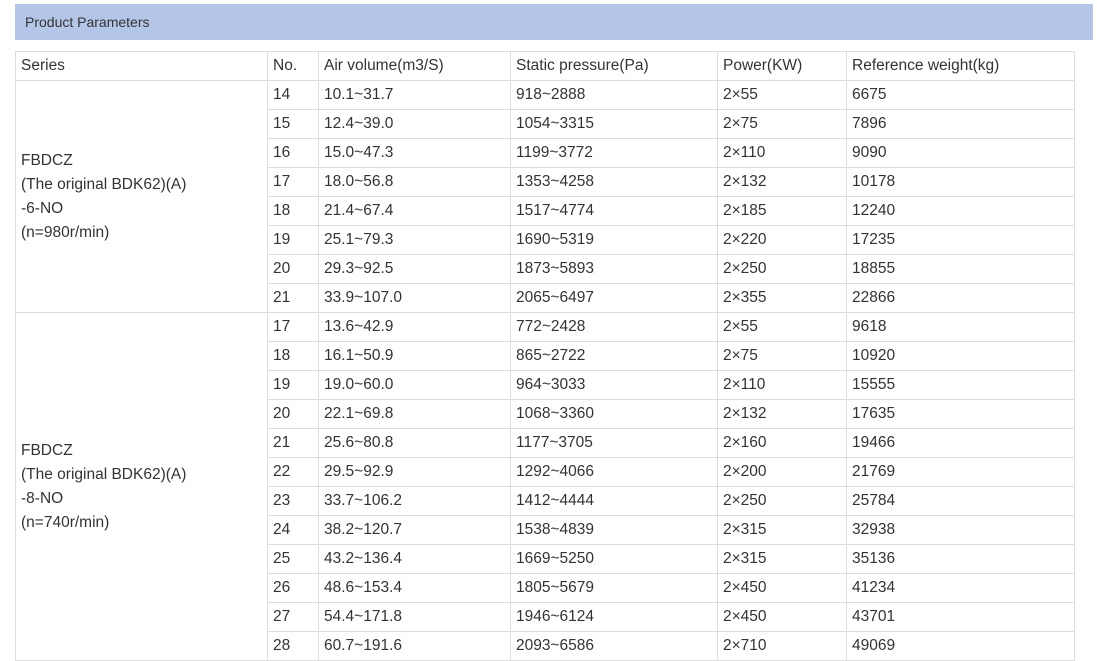 The width and height of the screenshot is (1097, 661). Describe the element at coordinates (960, 269) in the screenshot. I see `cell-reference-weight: 18855` at that location.